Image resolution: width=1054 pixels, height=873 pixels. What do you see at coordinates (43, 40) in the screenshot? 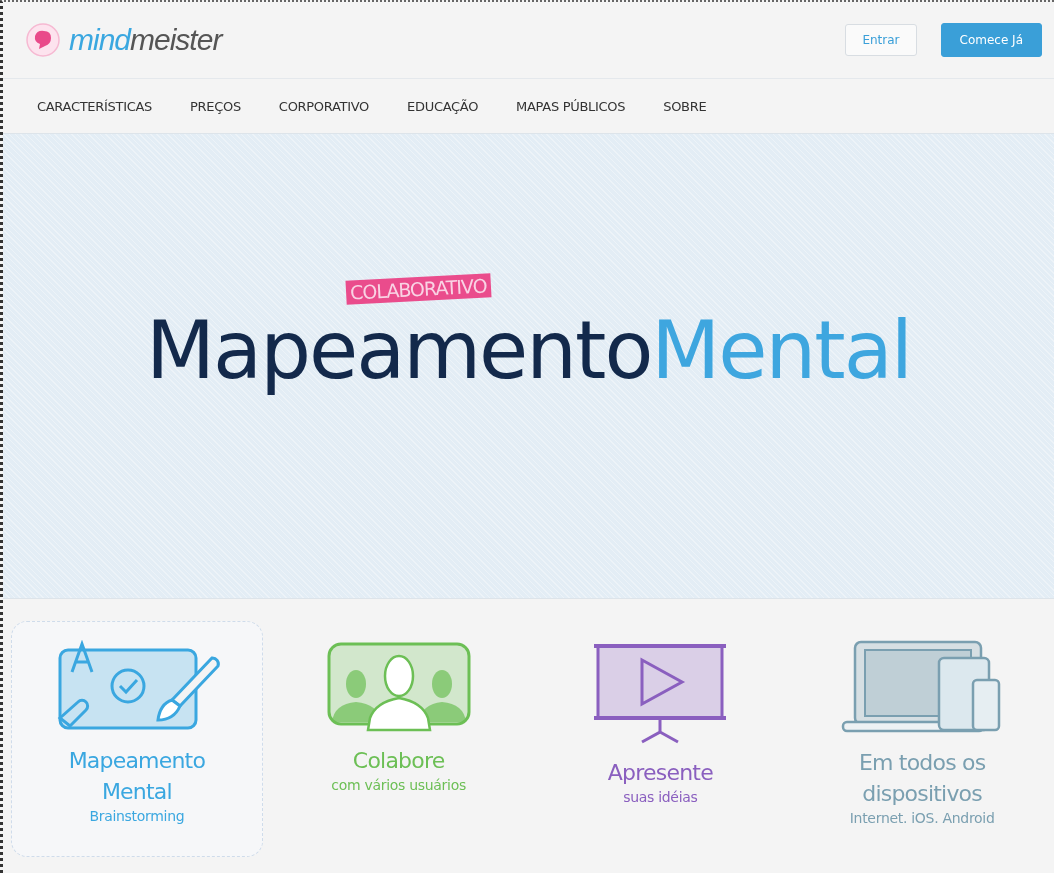
I see `logo-icon` at bounding box center [43, 40].